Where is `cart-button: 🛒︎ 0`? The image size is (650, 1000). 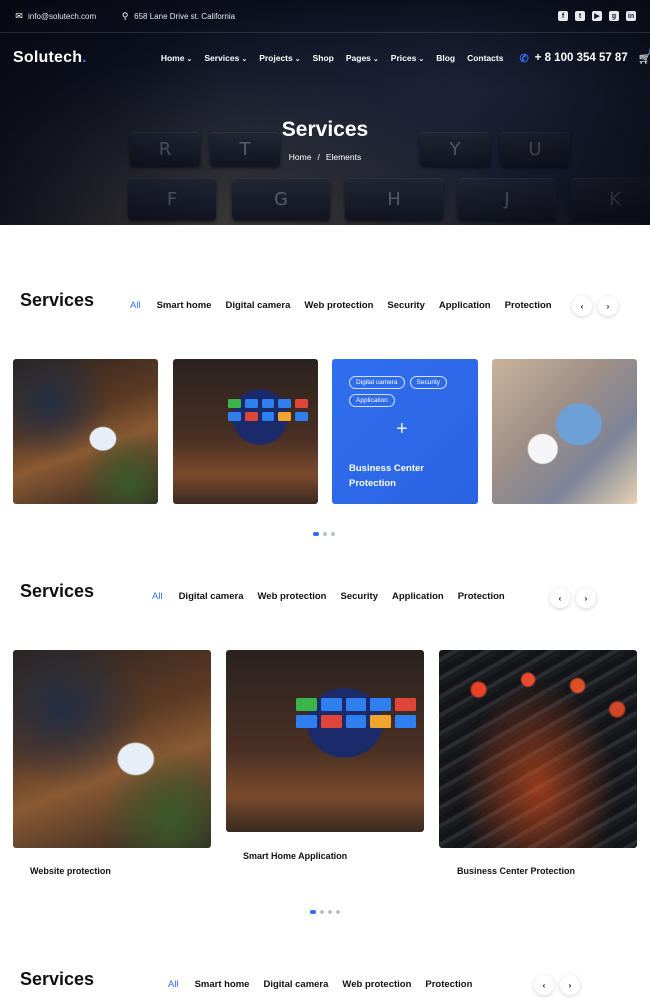 cart-button: 🛒︎ 0 is located at coordinates (643, 55).